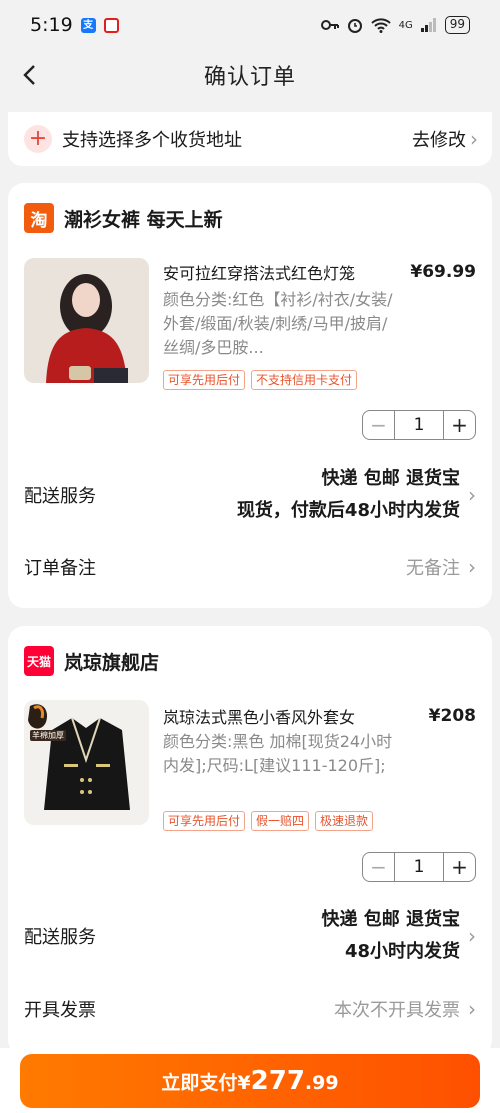 The image size is (500, 1113). What do you see at coordinates (88, 25) in the screenshot?
I see `alipay-icon: 支` at bounding box center [88, 25].